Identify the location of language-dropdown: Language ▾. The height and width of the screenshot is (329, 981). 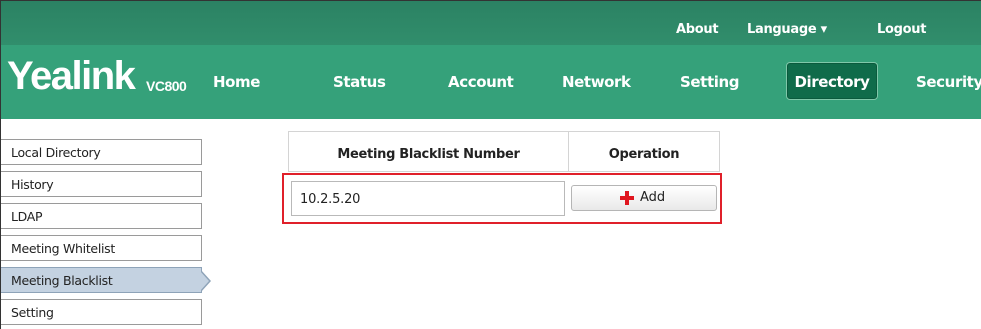
(787, 29).